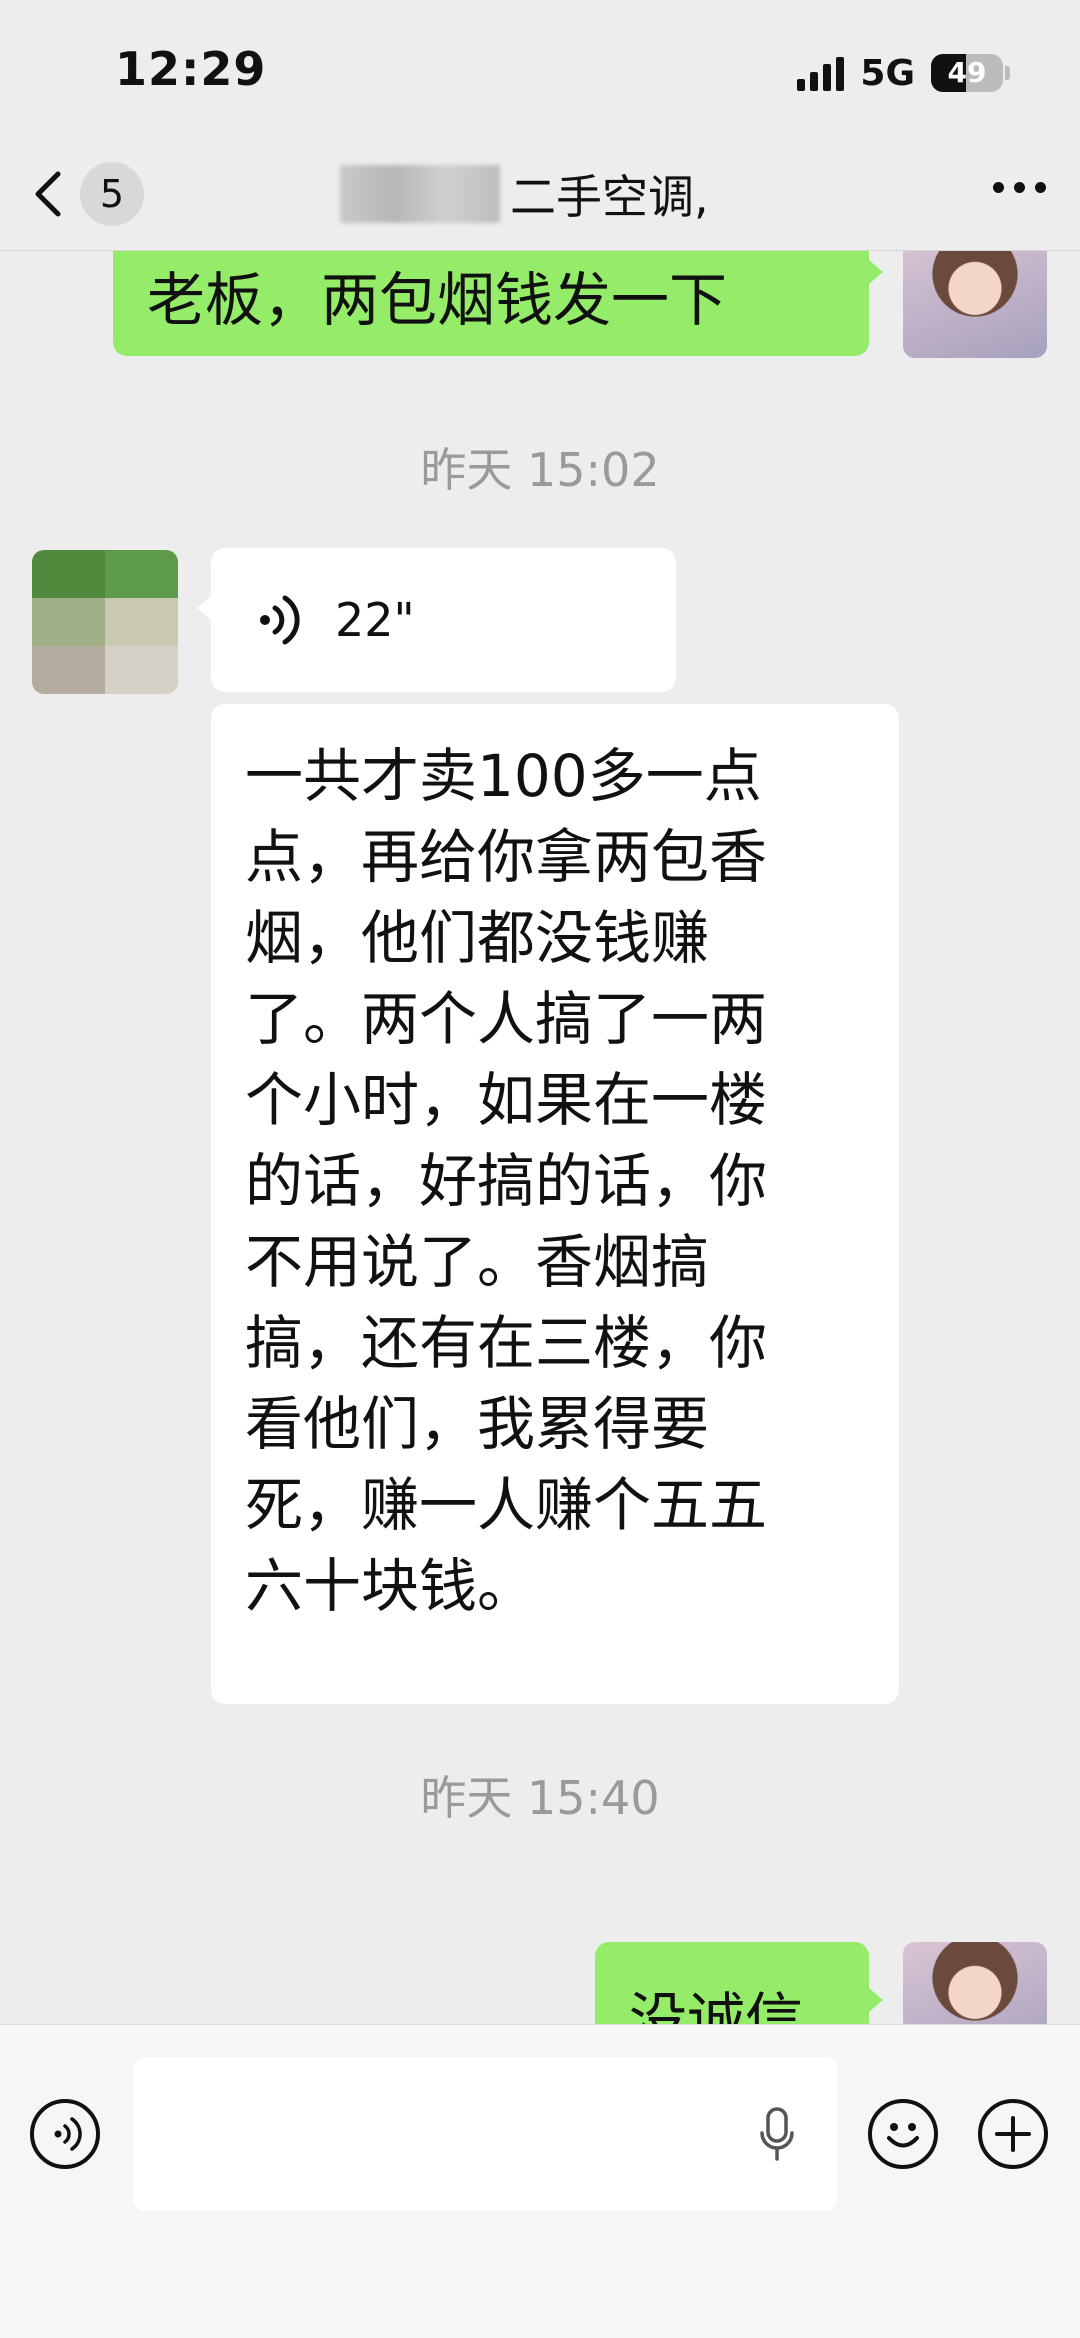 Image resolution: width=1080 pixels, height=2338 pixels. What do you see at coordinates (375, 620) in the screenshot?
I see `voice-duration: 22"` at bounding box center [375, 620].